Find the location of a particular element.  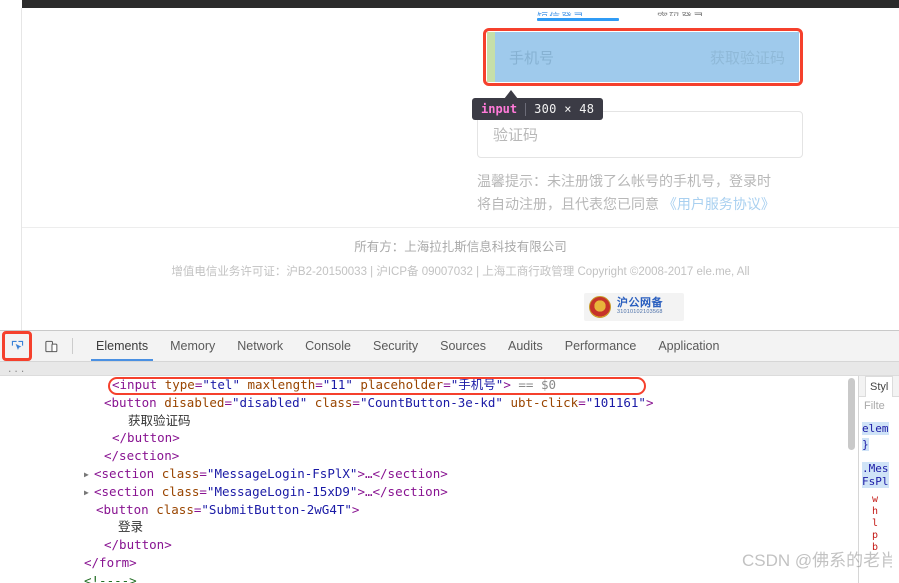

inspect-element-button is located at coordinates (17, 346).